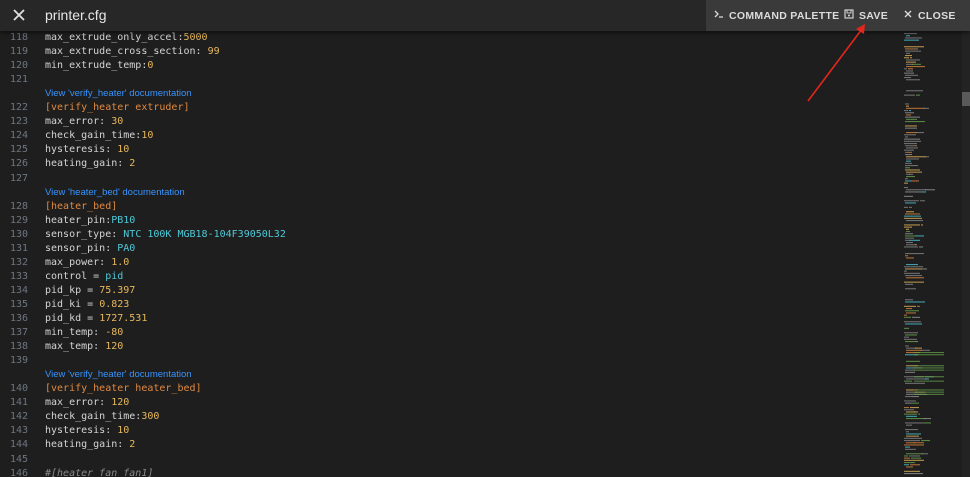  I want to click on config-value: 99, so click(213, 52).